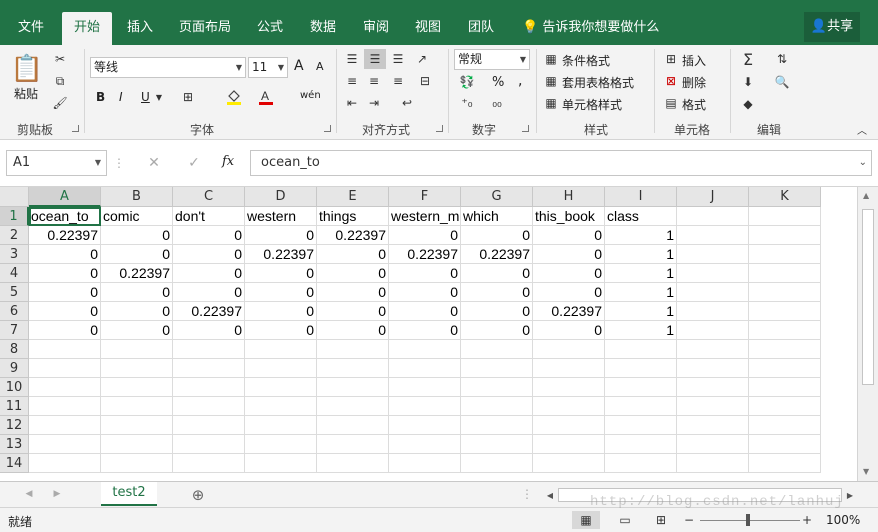  I want to click on cell-h7: 0, so click(569, 330).